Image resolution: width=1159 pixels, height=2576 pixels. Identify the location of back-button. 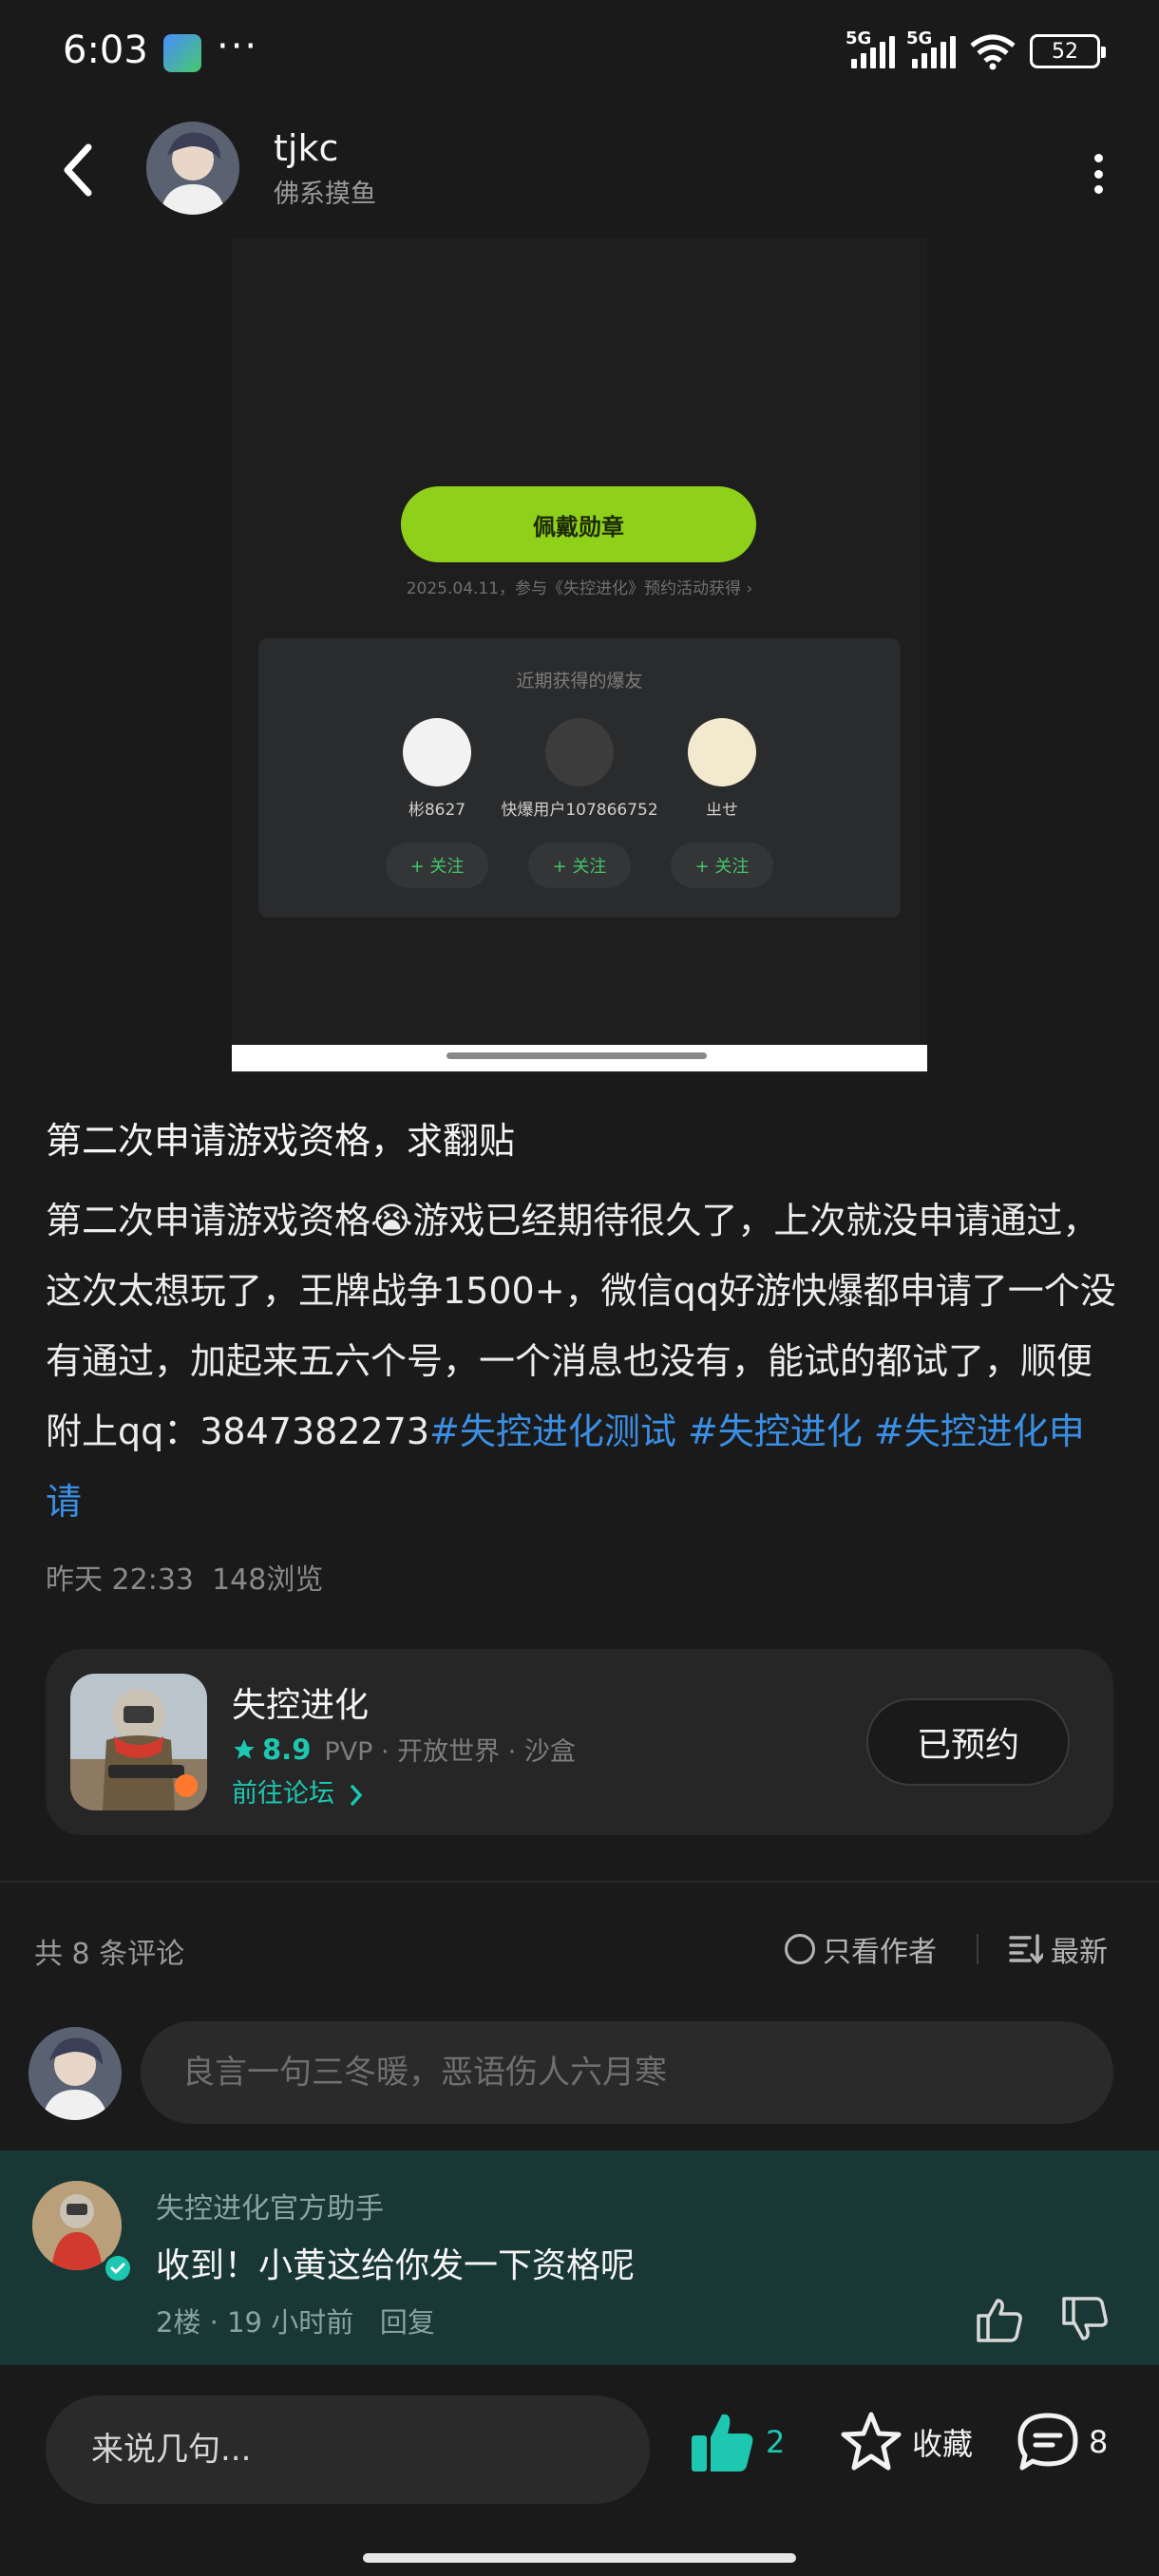
(77, 170).